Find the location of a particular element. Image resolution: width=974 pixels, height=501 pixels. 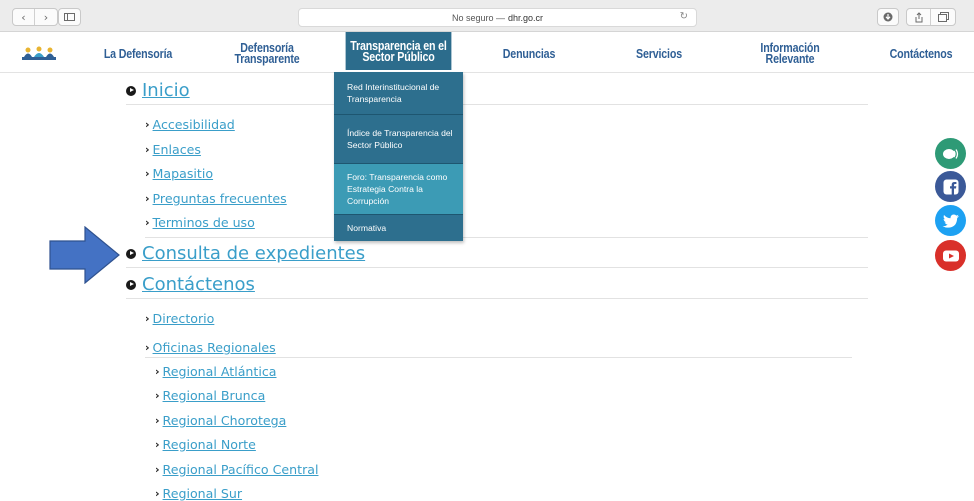

security-label: No seguro — is located at coordinates (478, 17).